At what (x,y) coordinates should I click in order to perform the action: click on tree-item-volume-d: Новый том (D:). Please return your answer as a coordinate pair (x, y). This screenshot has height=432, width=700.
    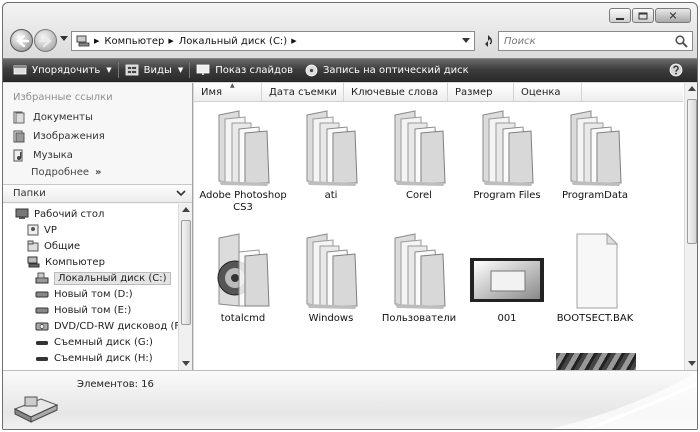
    Looking at the image, I should click on (84, 294).